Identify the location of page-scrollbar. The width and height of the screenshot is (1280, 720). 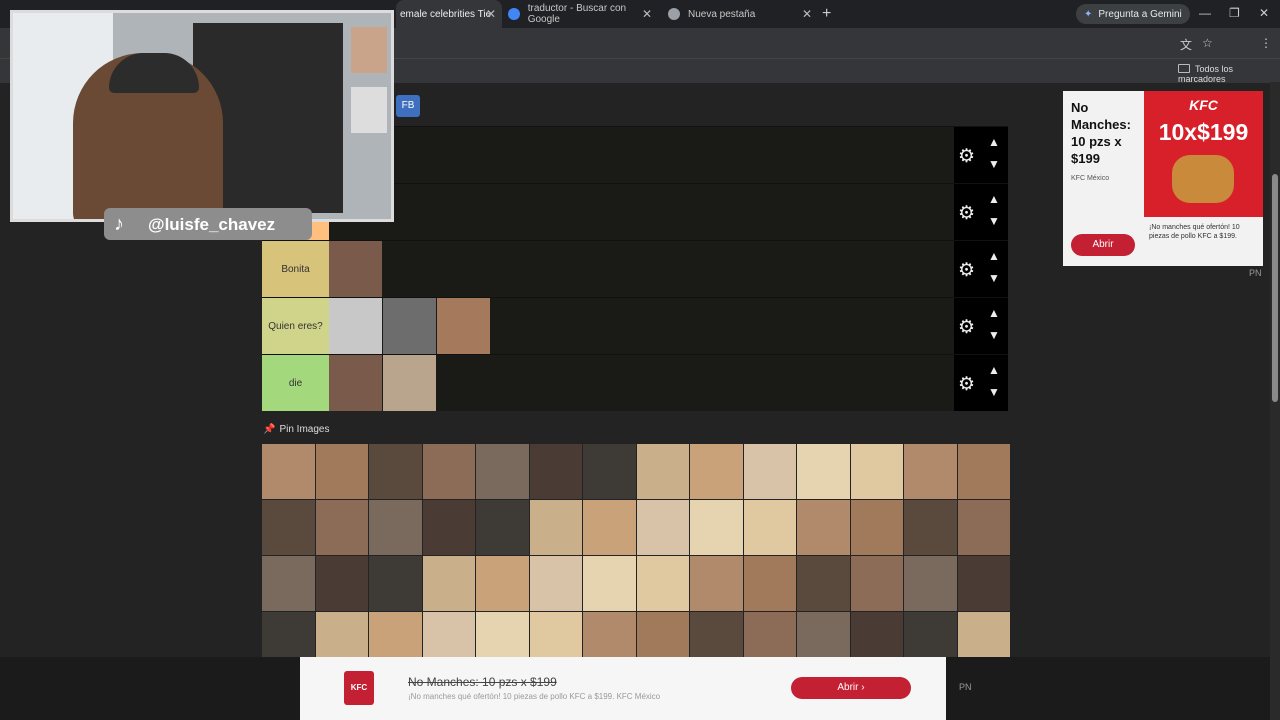
(1275, 401).